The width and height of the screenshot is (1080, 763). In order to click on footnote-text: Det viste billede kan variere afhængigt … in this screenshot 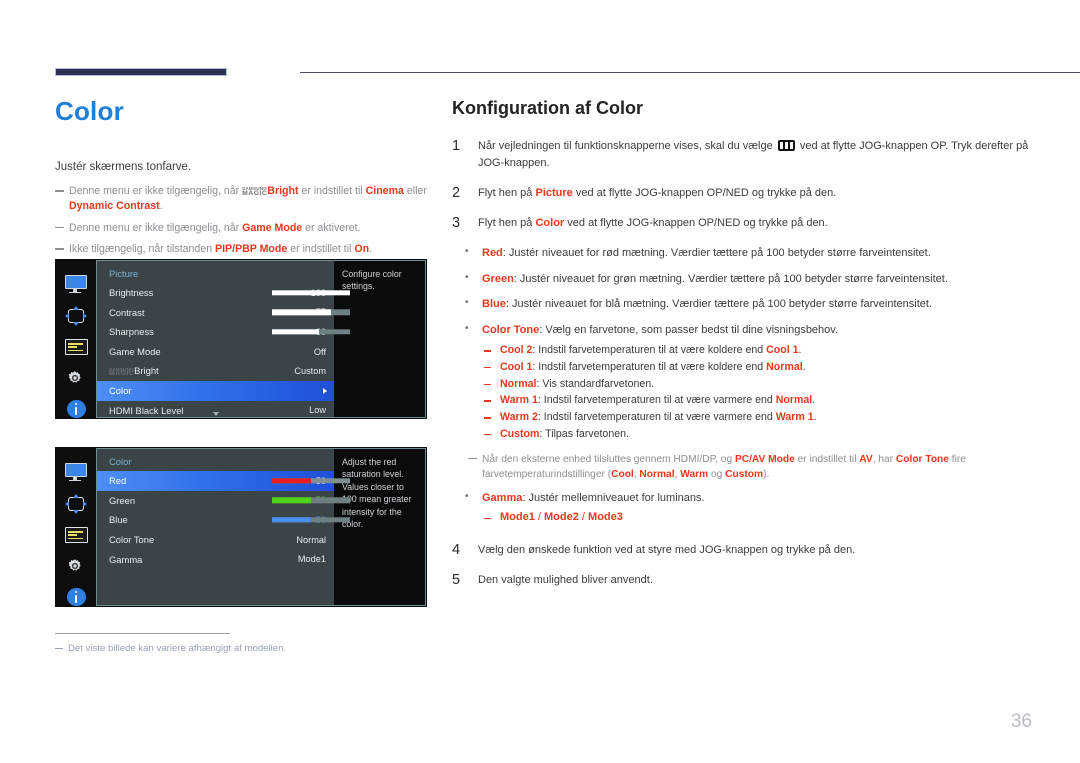, I will do `click(225, 648)`.